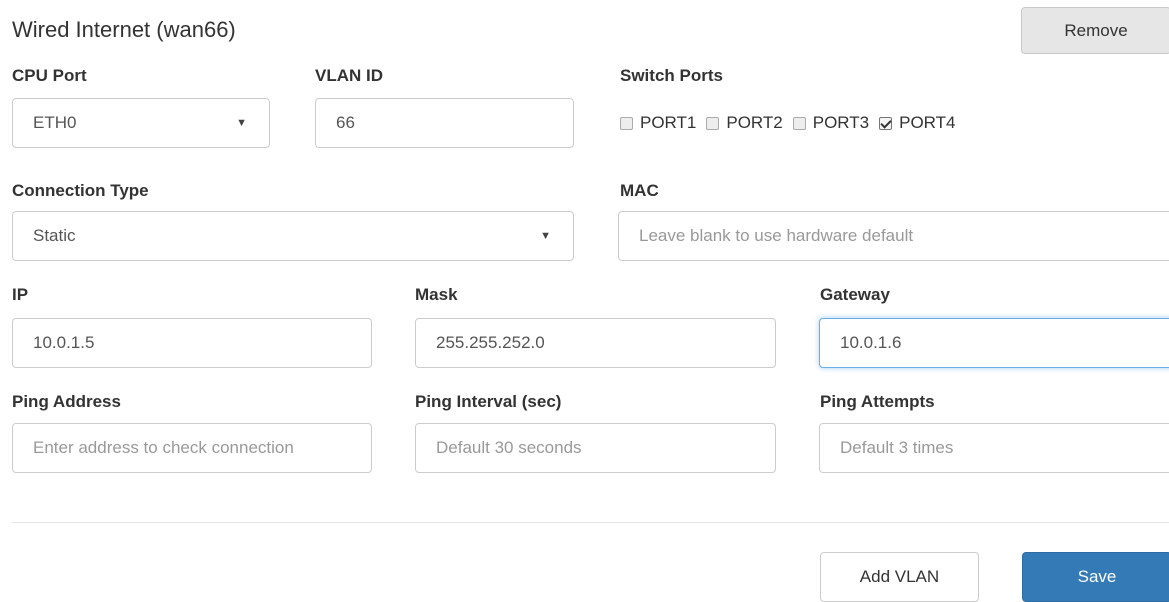 The image size is (1169, 602). I want to click on ip-label: IP, so click(20, 294).